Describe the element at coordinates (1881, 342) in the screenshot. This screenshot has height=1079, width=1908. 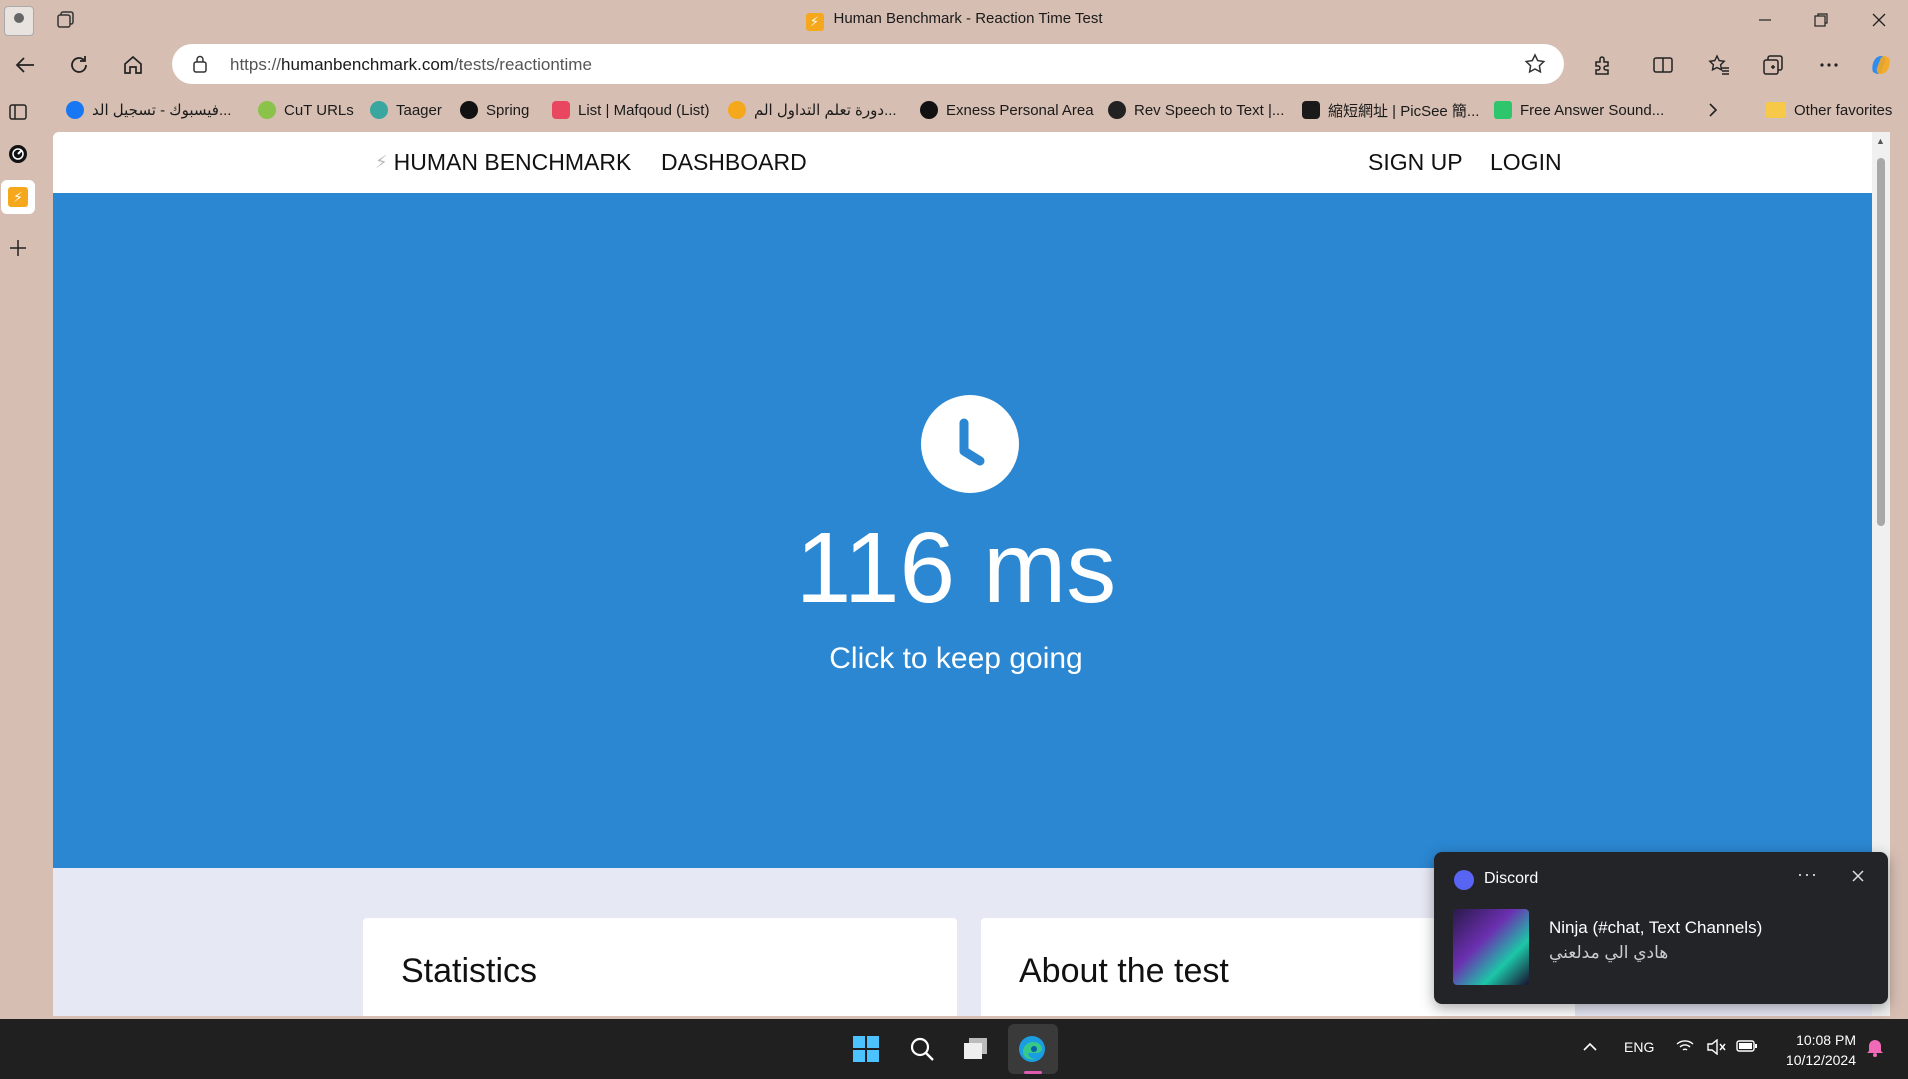
I see `scrollbar-thumb` at that location.